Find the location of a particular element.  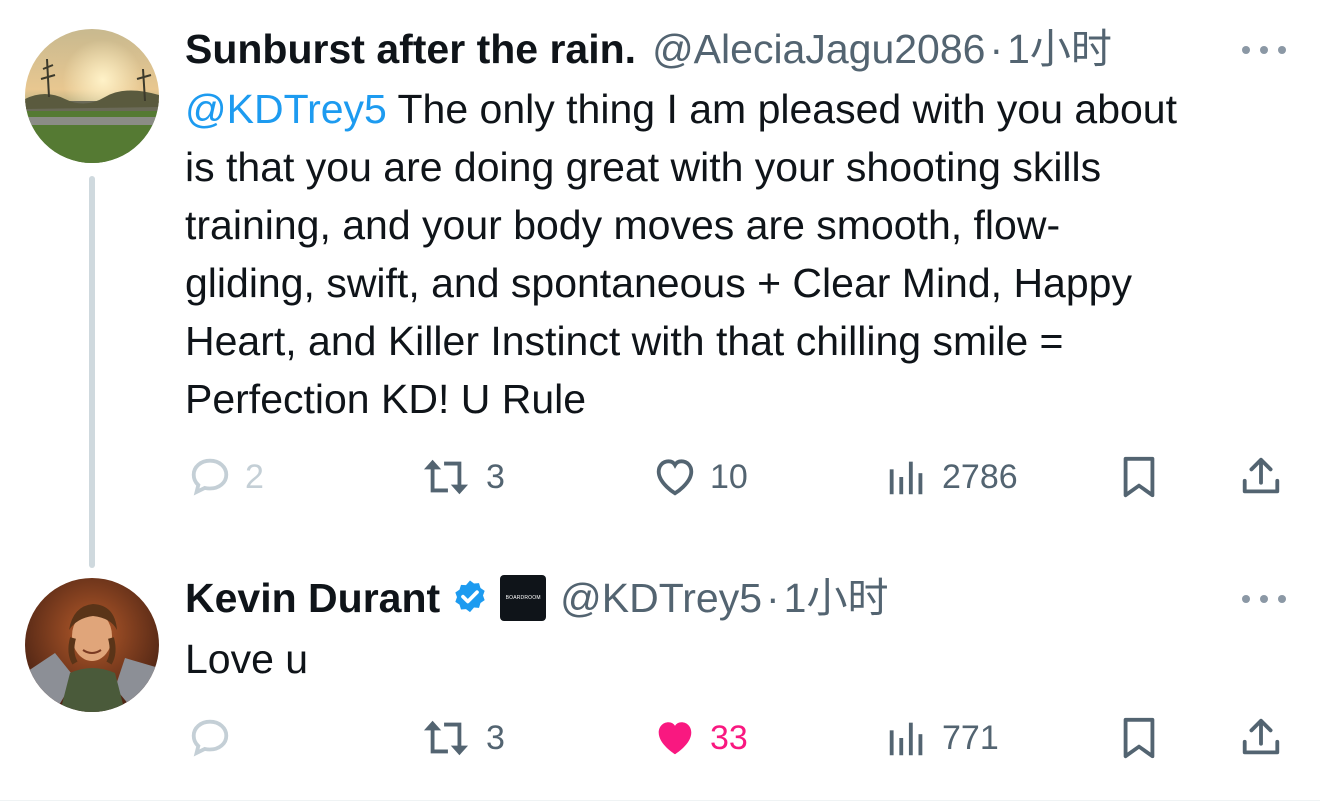

views-count: 771 is located at coordinates (970, 737).